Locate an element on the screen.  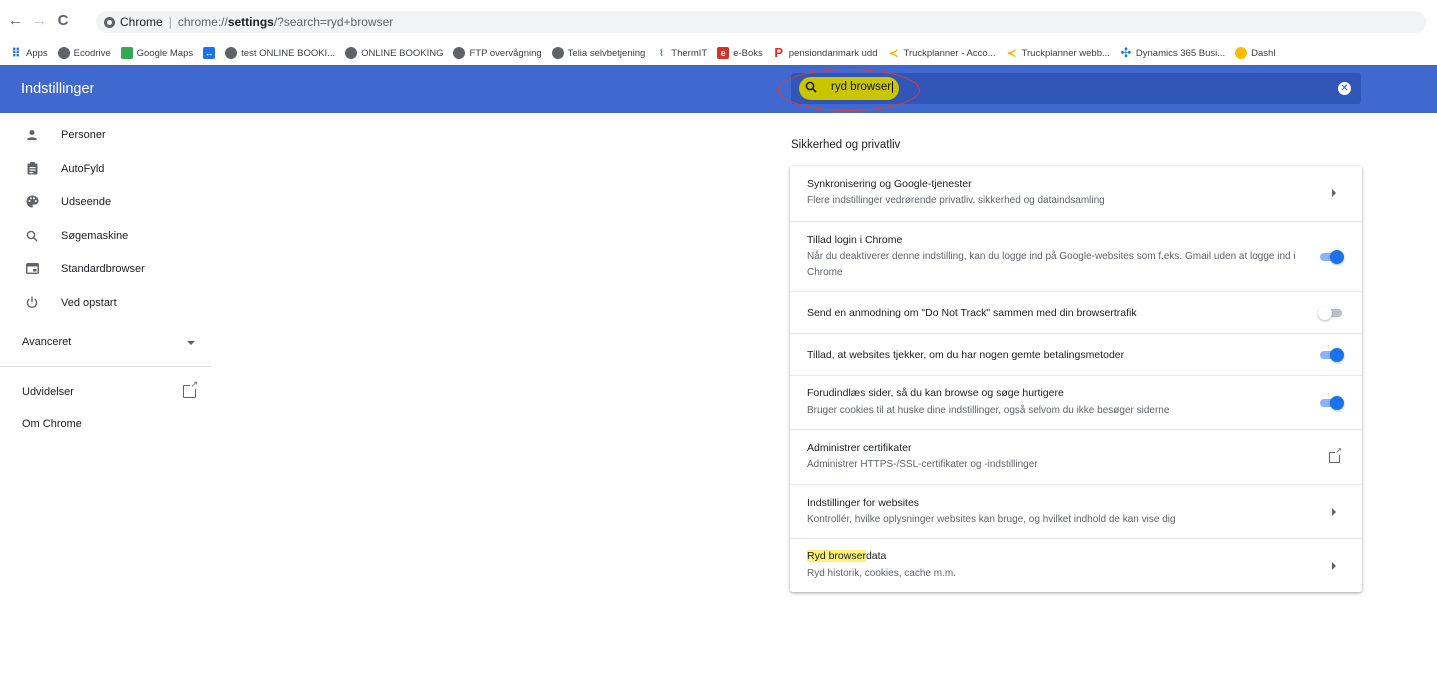
bookmark-dashboard: Dashl is located at coordinates (1255, 53).